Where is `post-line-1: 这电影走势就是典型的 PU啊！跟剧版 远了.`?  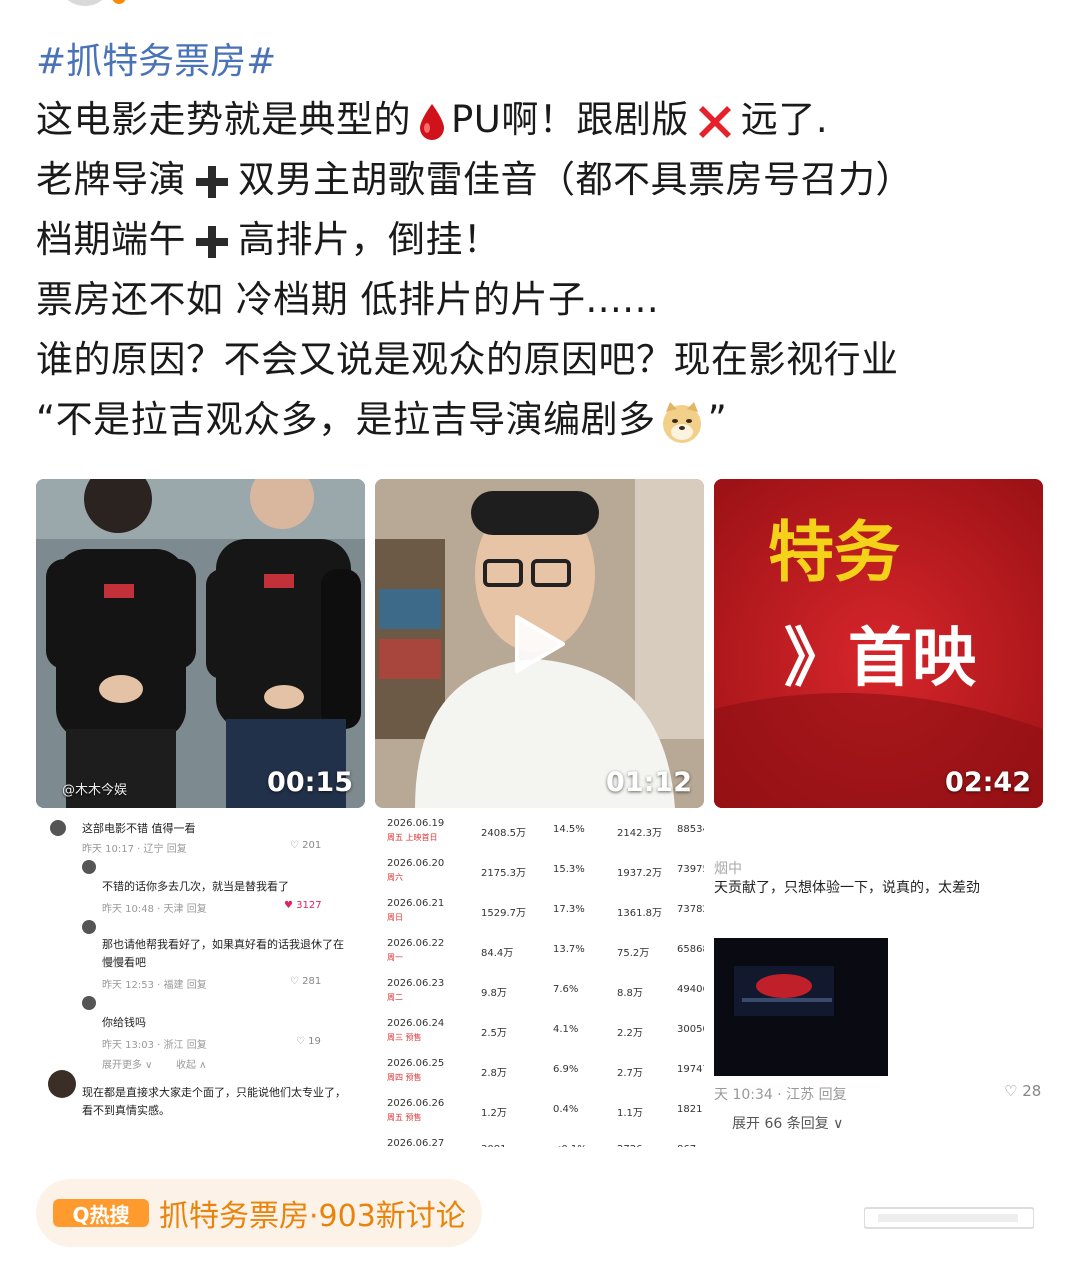
post-line-1: 这电影走势就是典型的 PU啊！跟剧版 远了. is located at coordinates (541, 120).